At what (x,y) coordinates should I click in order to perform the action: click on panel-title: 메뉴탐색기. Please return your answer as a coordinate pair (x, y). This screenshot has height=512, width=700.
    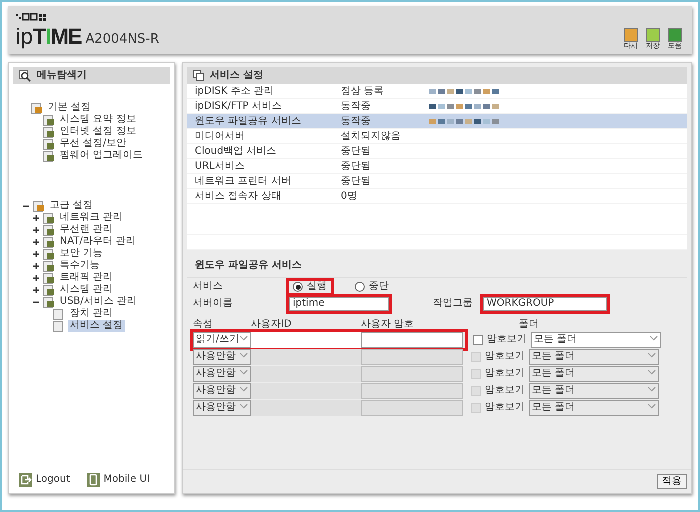
    Looking at the image, I should click on (62, 76).